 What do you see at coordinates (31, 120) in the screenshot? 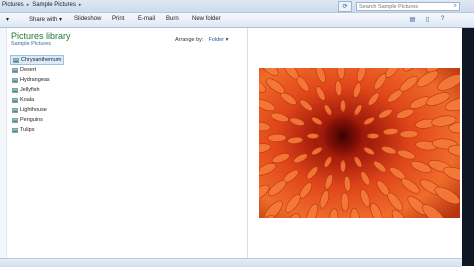
I see `file-name: Penguins` at bounding box center [31, 120].